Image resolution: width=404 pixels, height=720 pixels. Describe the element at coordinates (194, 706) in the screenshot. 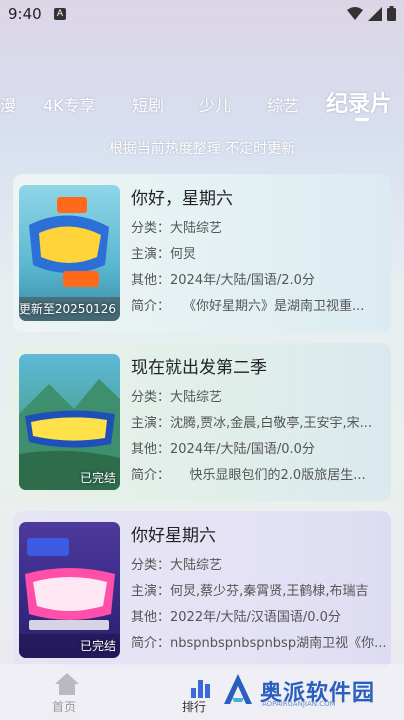

I see `nav-rank-label: 排行` at that location.